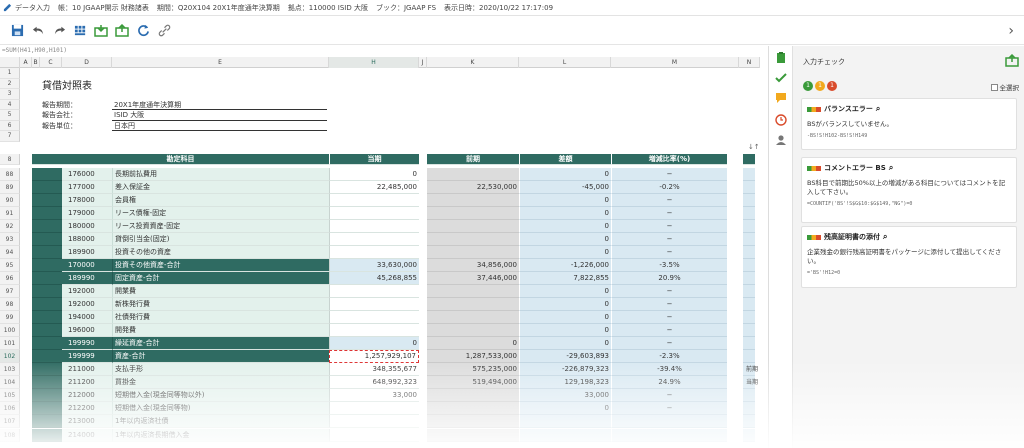  I want to click on row-header: 88, so click(10, 174).